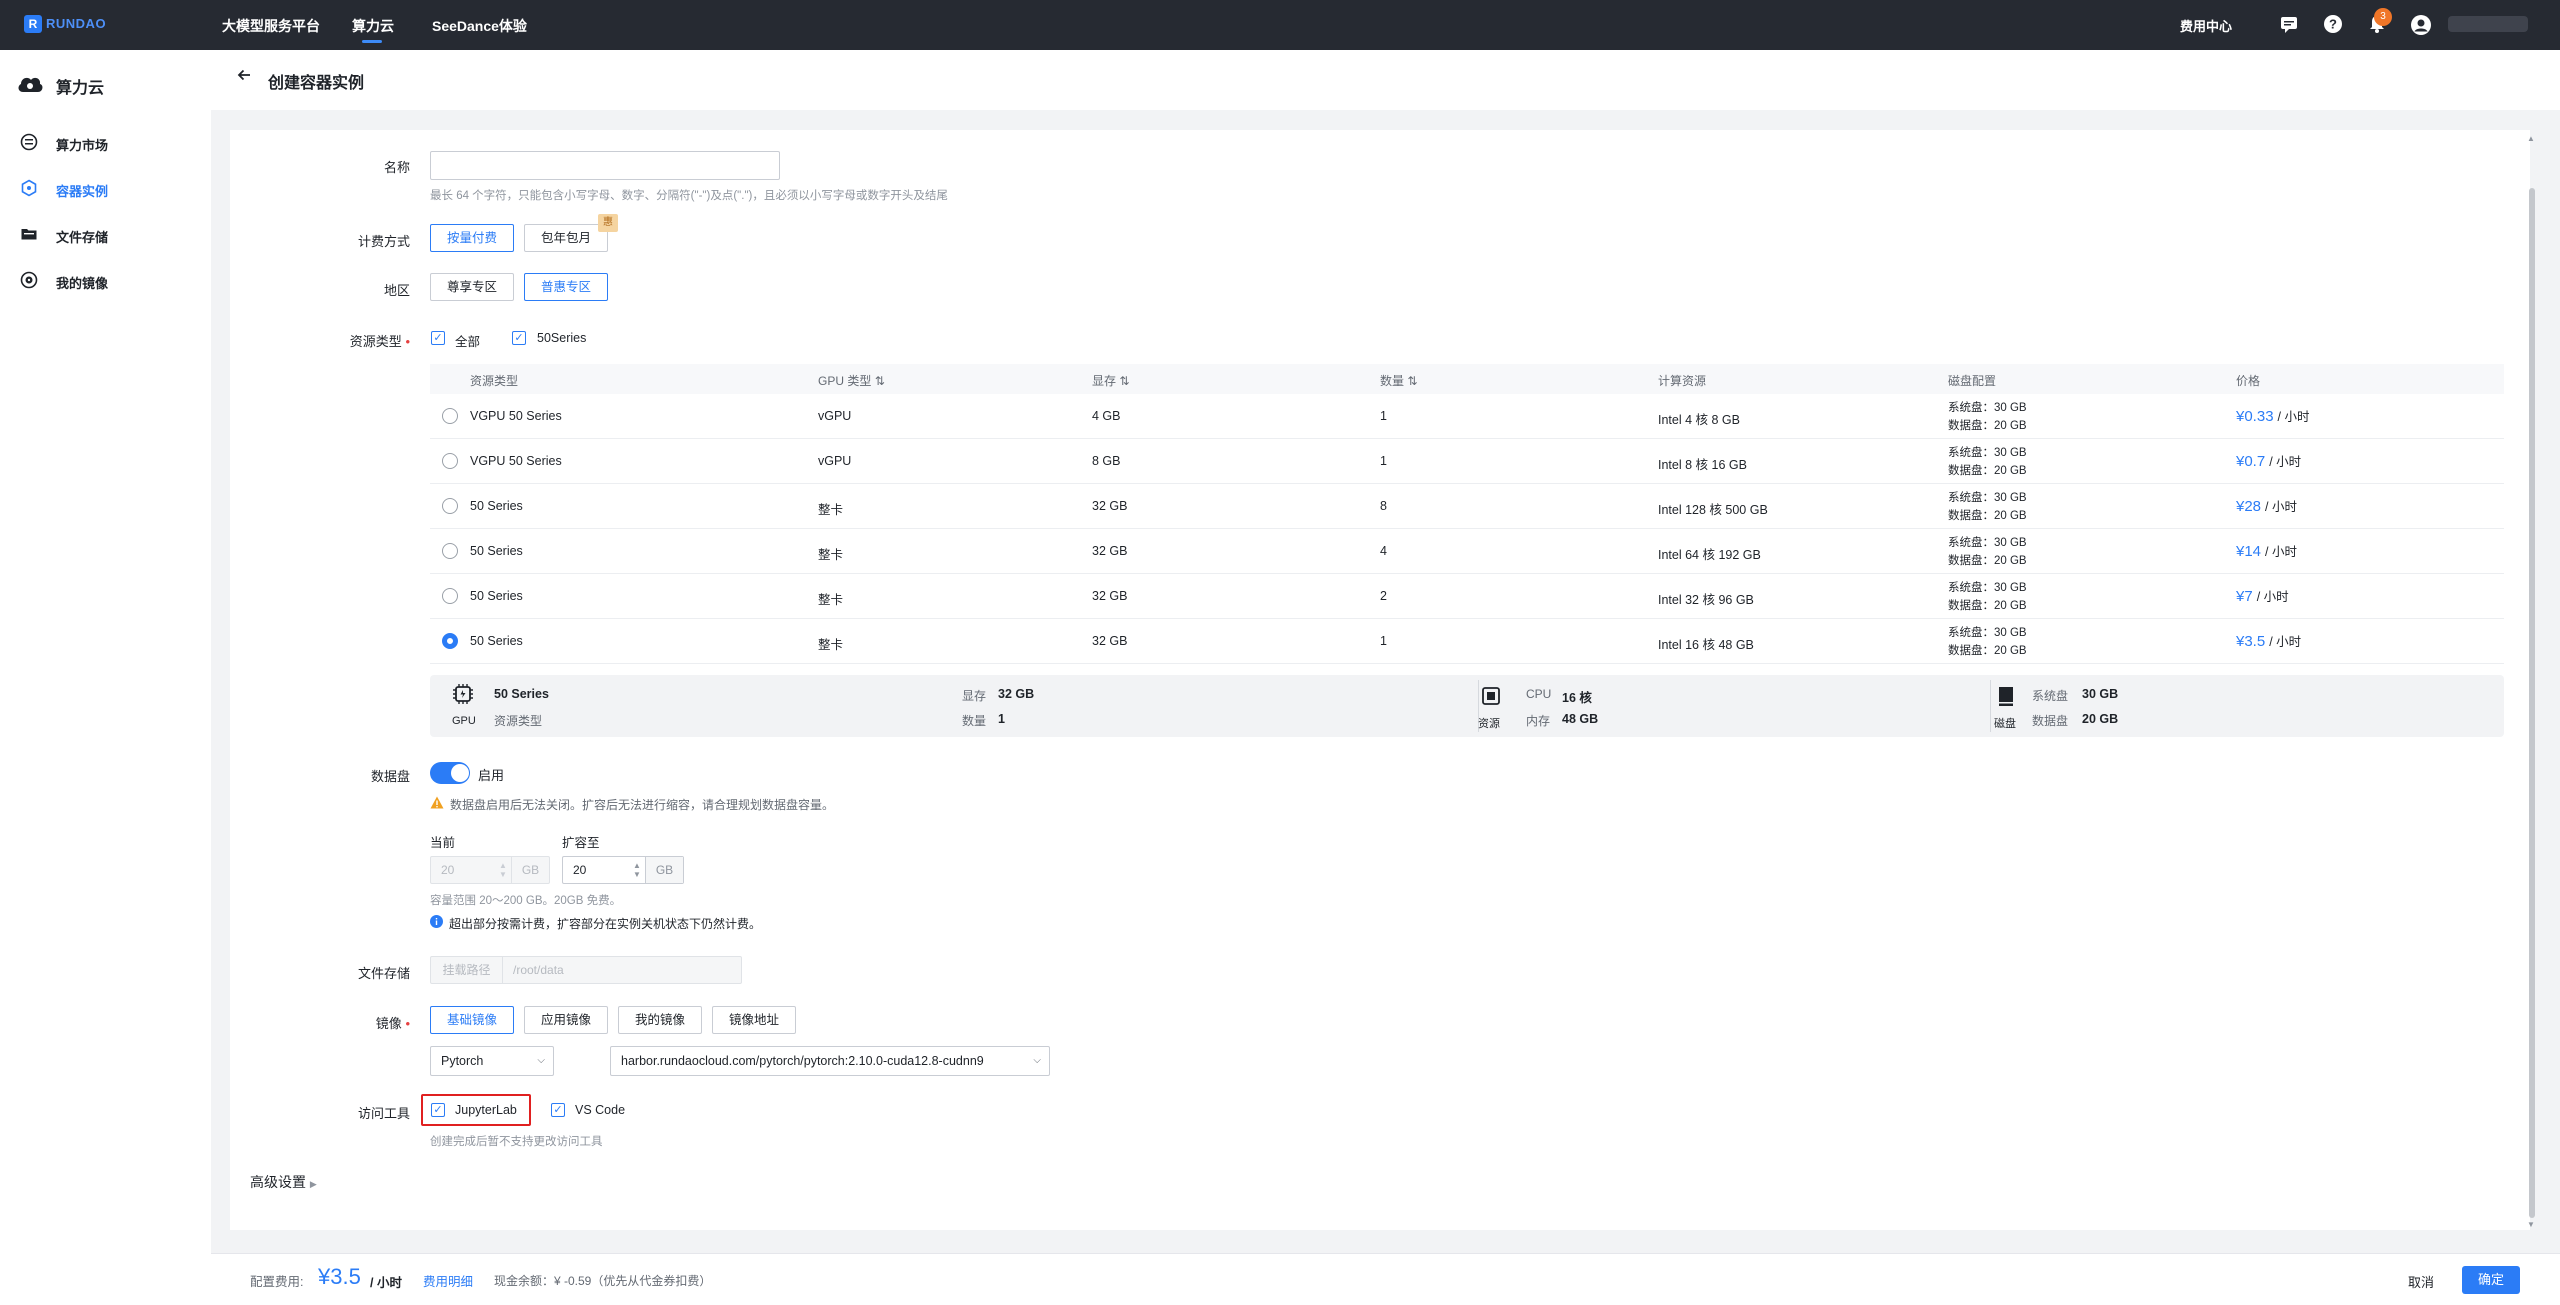  Describe the element at coordinates (472, 287) in the screenshot. I see `region-premium: 尊享专区` at that location.